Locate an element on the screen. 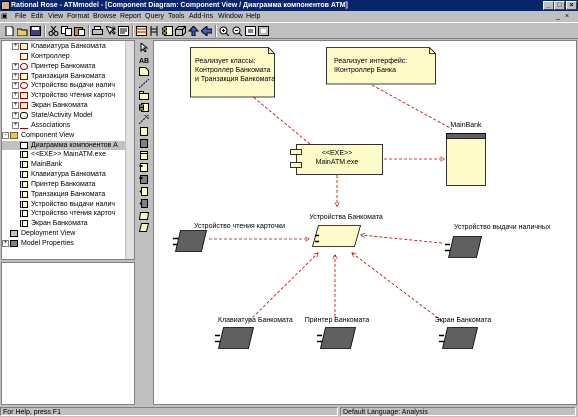 The height and width of the screenshot is (417, 578). mdi-doc-icon: ▣ is located at coordinates (4, 16).